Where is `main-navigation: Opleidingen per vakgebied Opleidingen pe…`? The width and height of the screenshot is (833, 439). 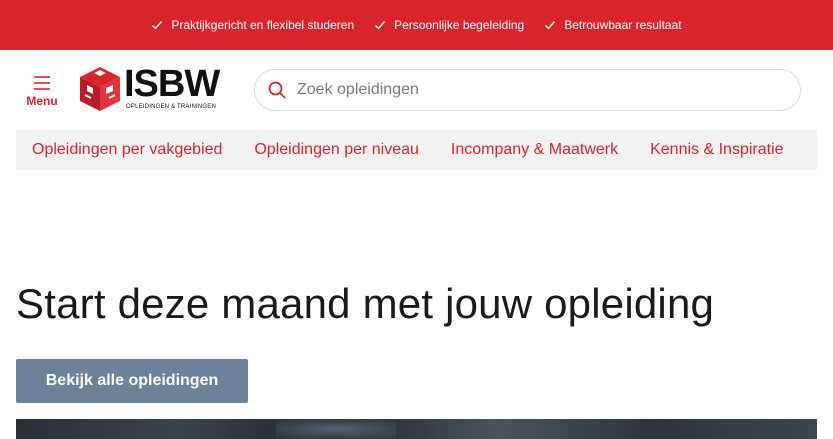 main-navigation: Opleidingen per vakgebied Opleidingen pe… is located at coordinates (416, 150).